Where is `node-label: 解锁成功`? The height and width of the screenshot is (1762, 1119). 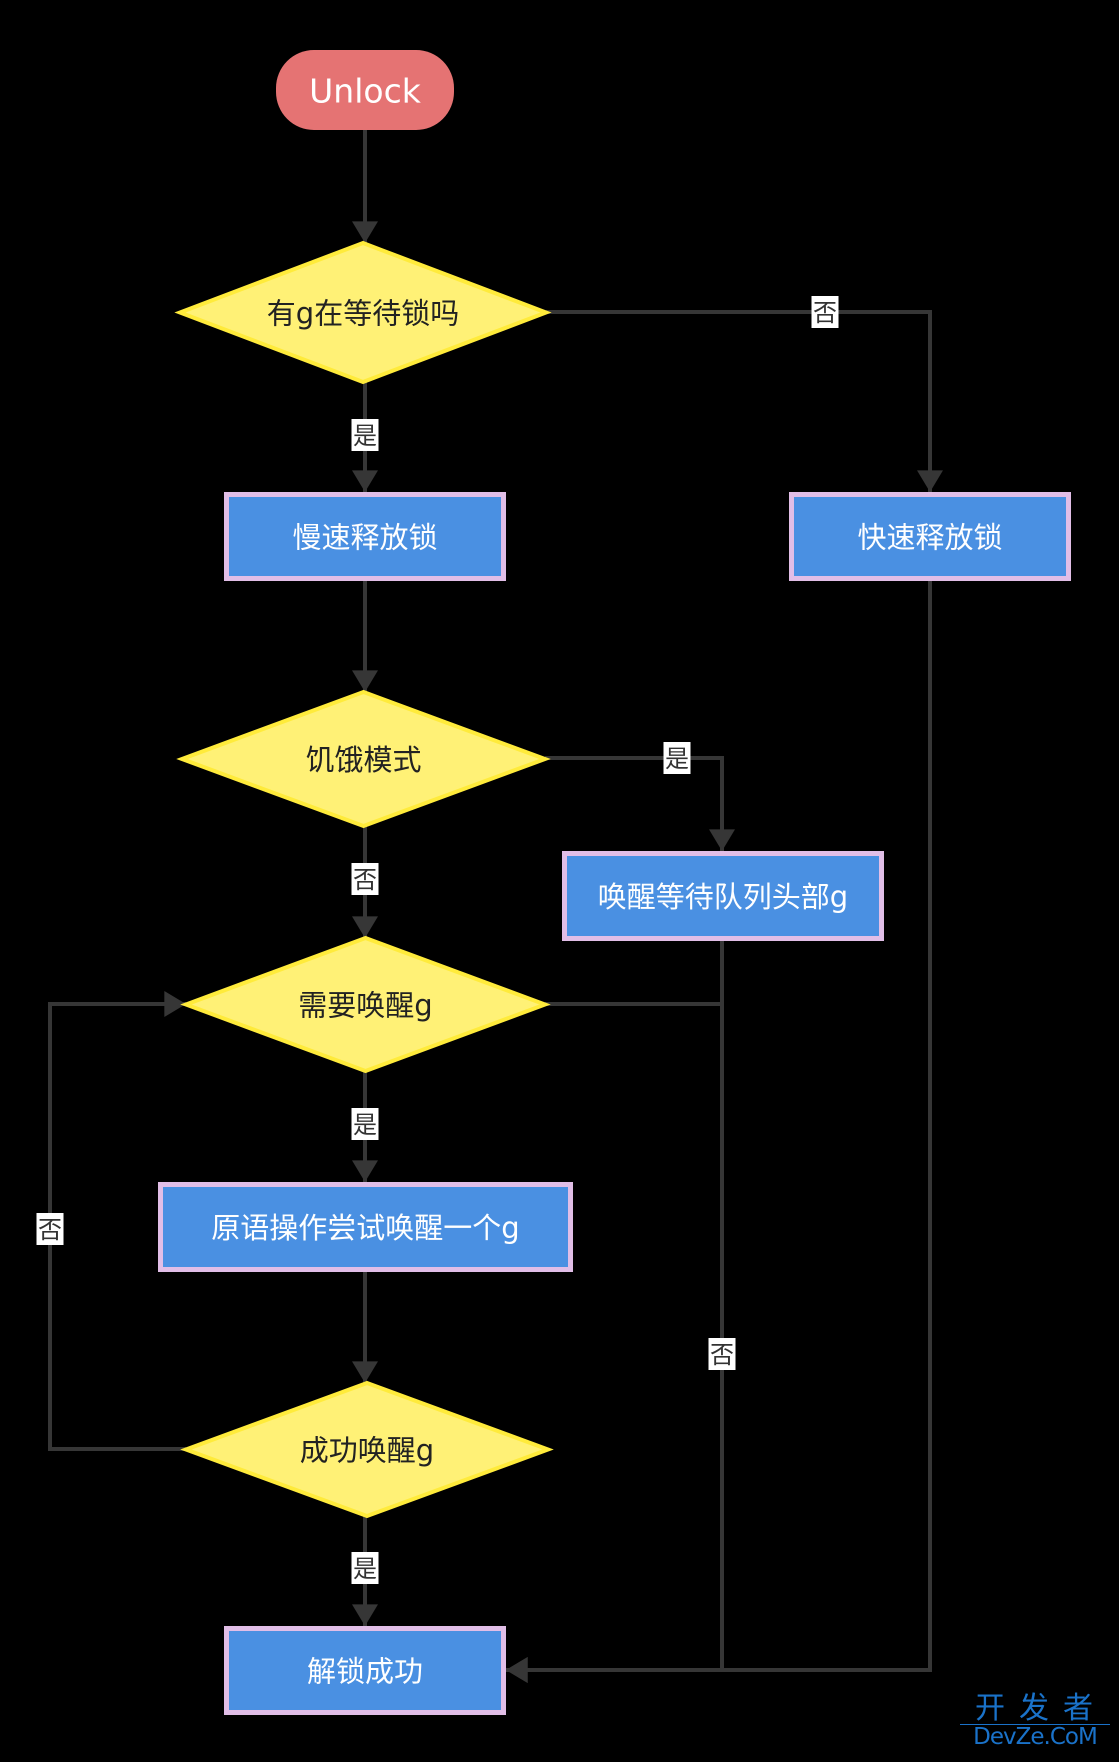
node-label: 解锁成功 is located at coordinates (365, 1672).